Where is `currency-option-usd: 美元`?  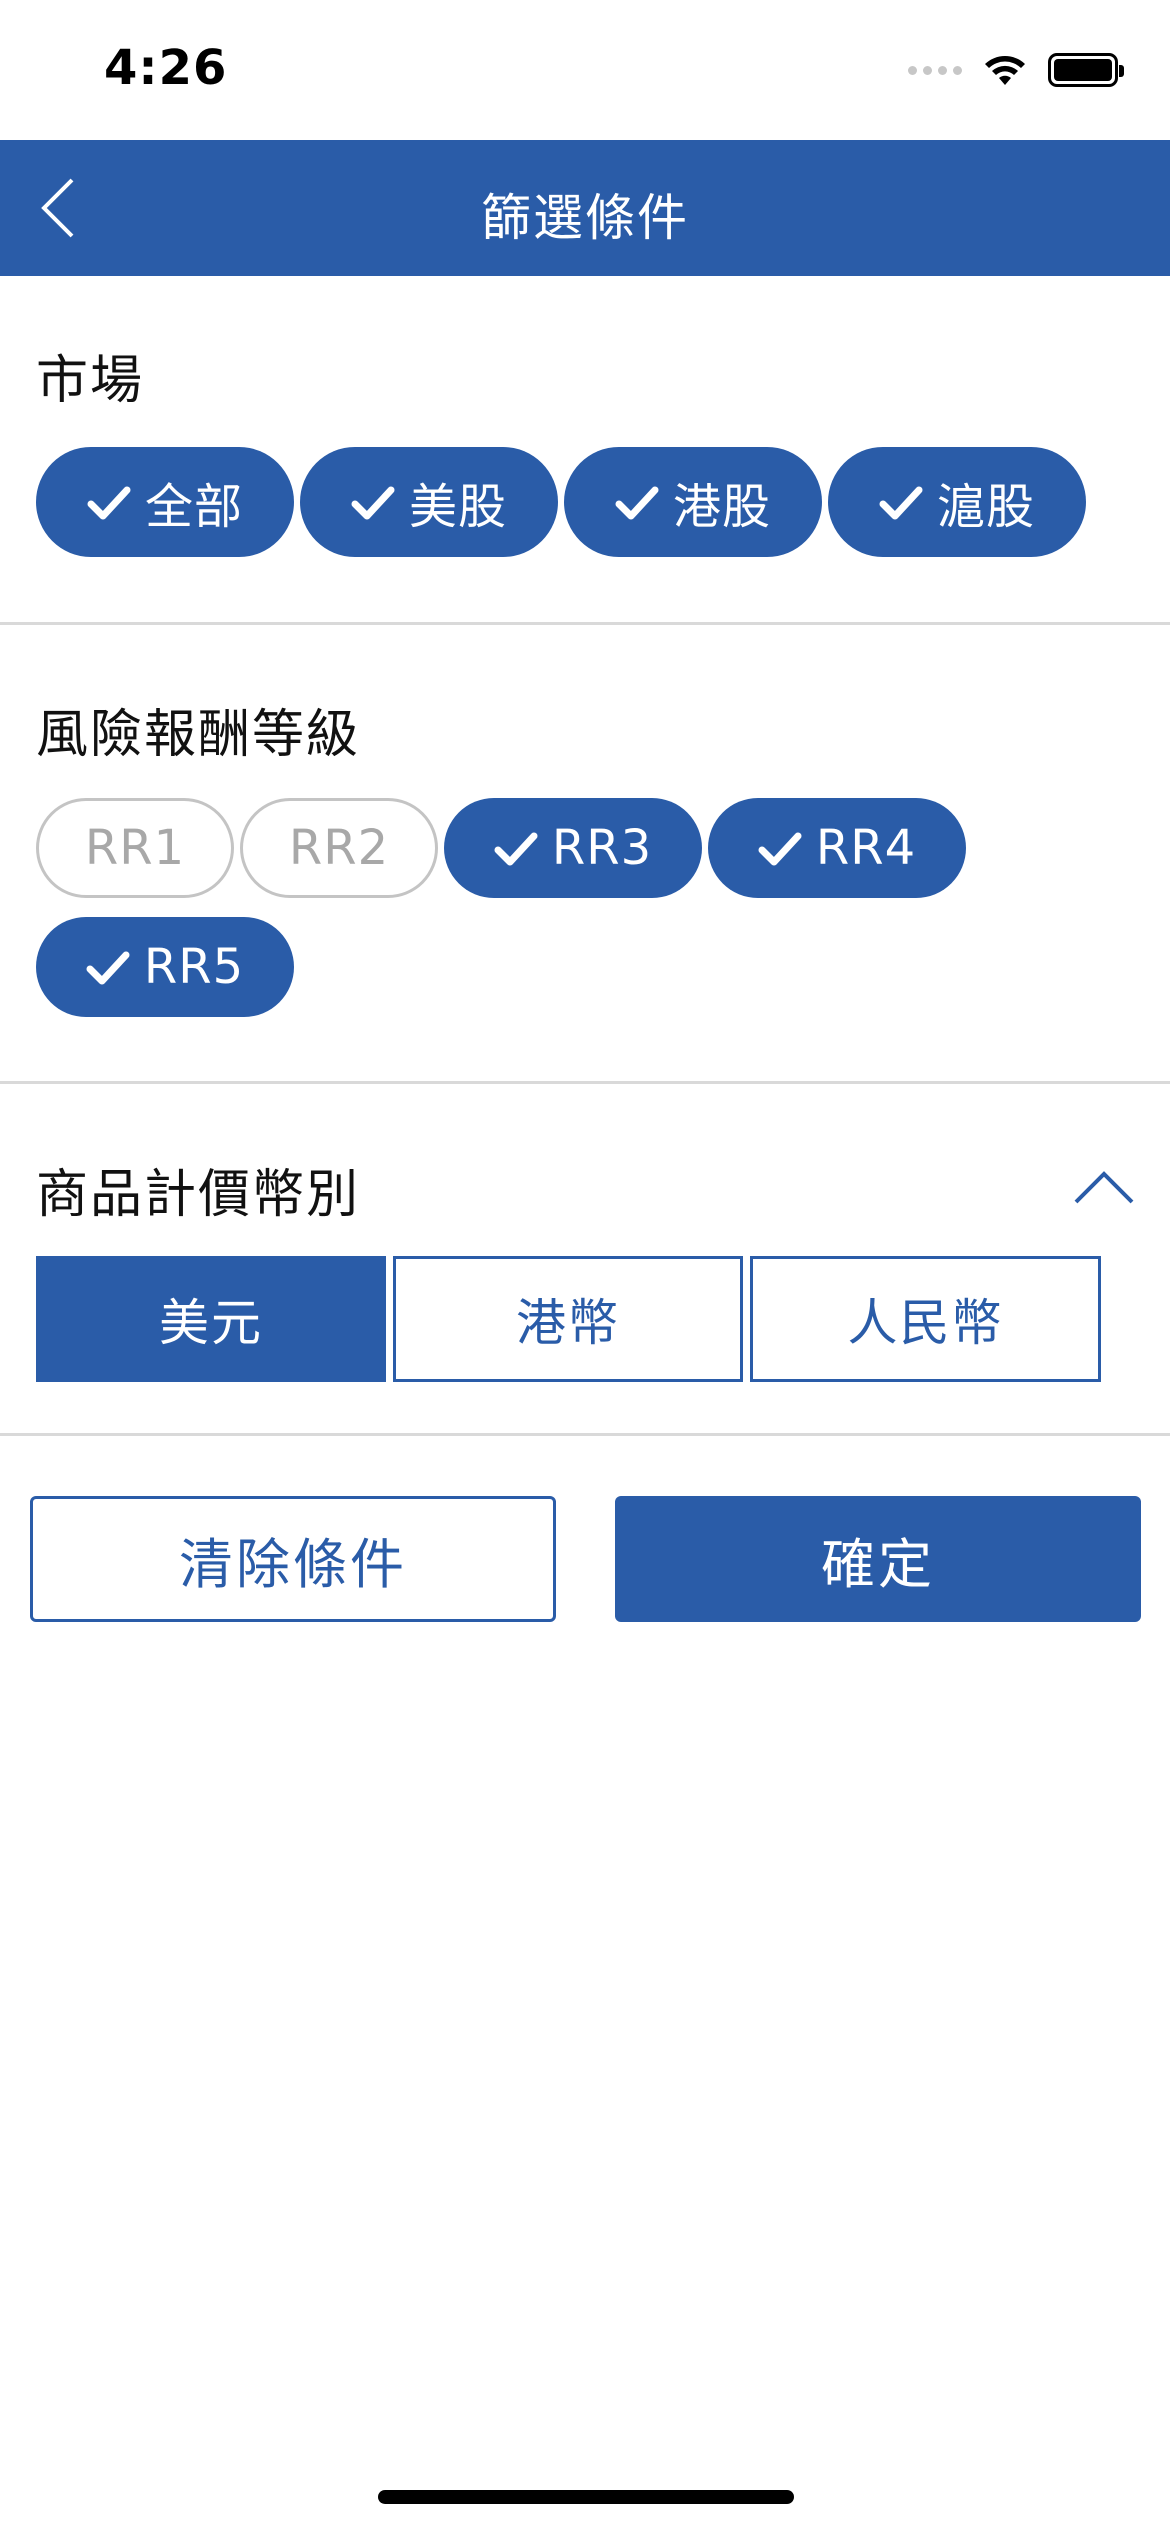
currency-option-usd: 美元 is located at coordinates (211, 1319).